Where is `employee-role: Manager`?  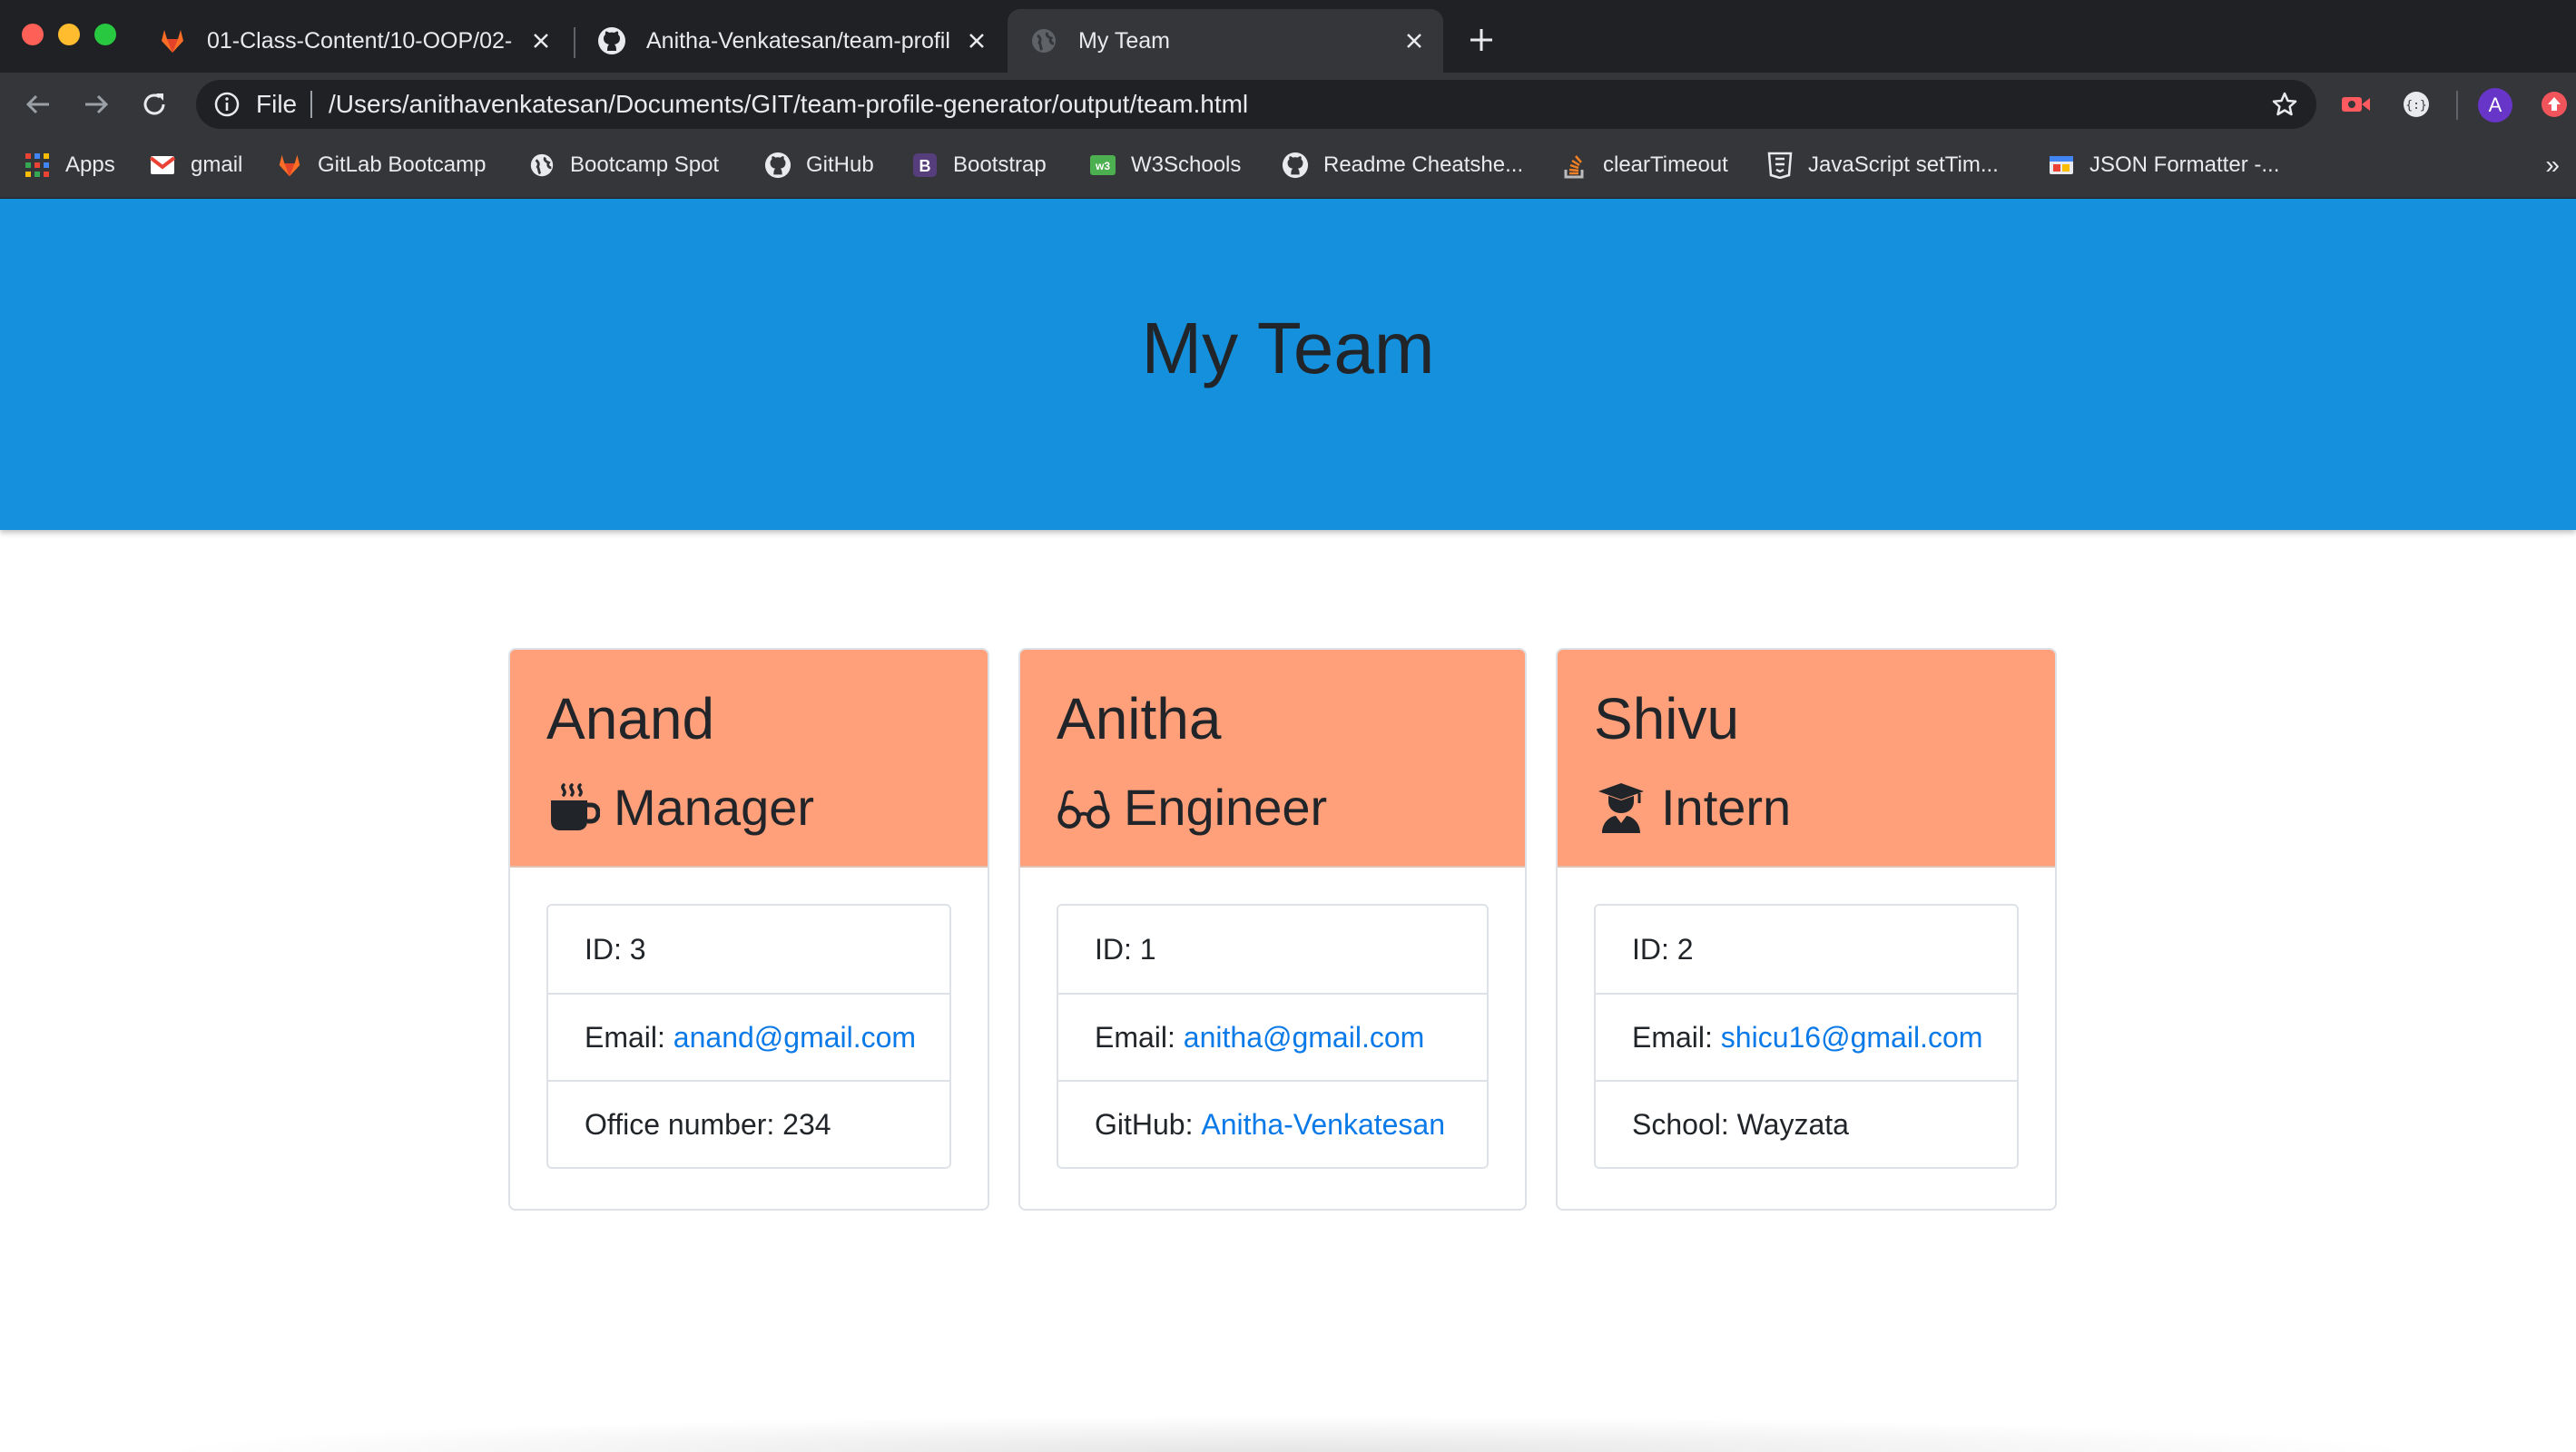 employee-role: Manager is located at coordinates (767, 807).